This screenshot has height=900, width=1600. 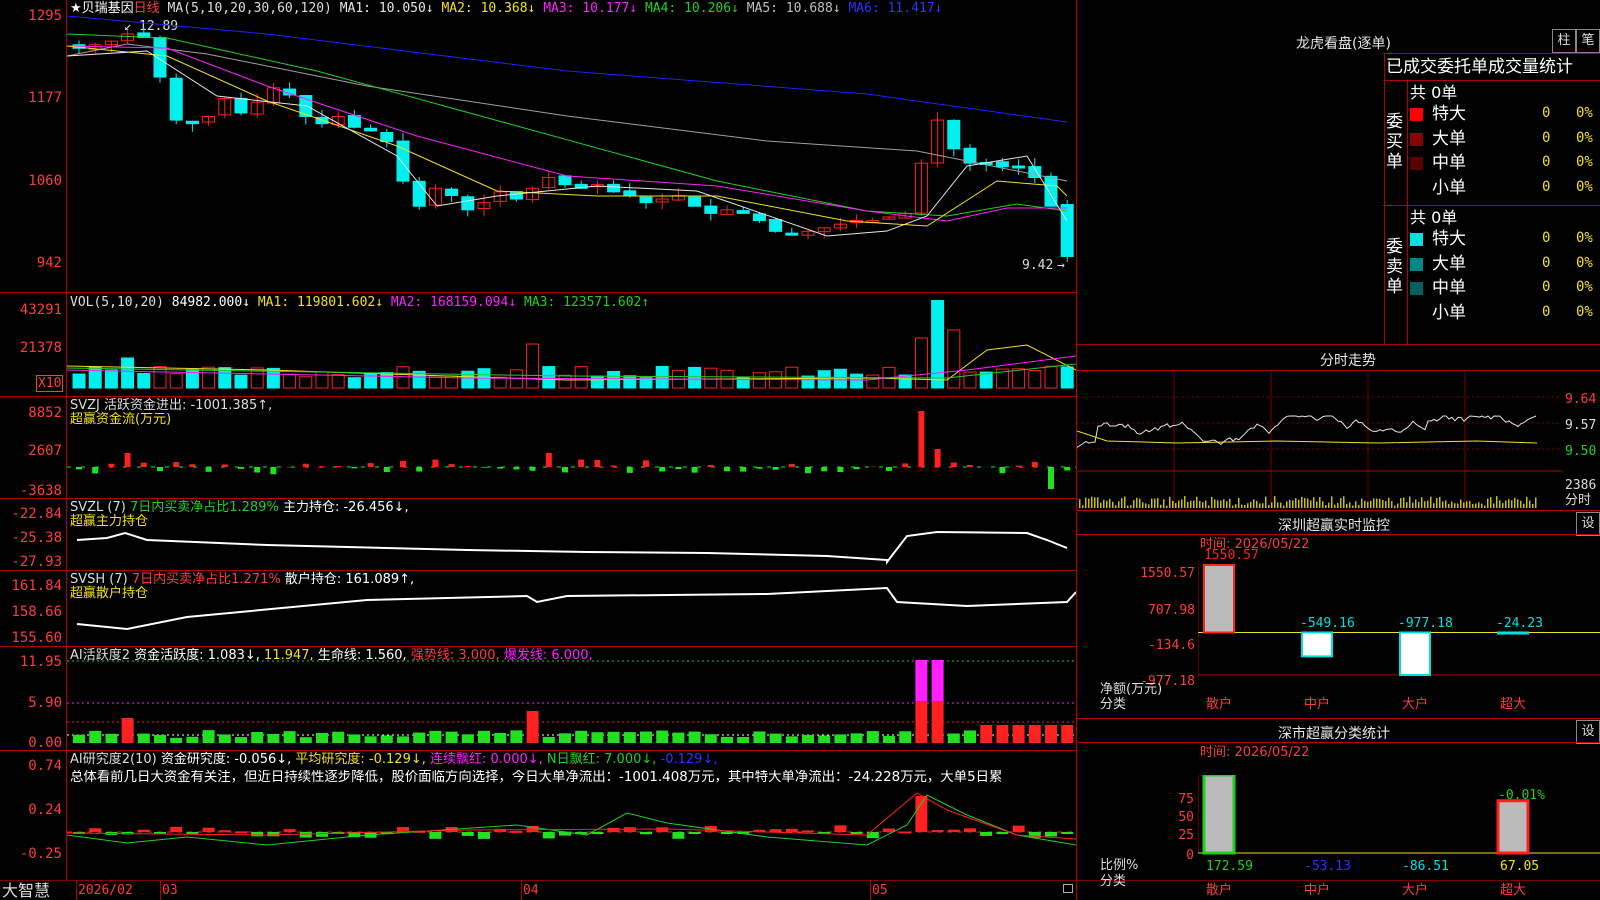 What do you see at coordinates (45, 766) in the screenshot?
I see `ai2-ytick: 0.74` at bounding box center [45, 766].